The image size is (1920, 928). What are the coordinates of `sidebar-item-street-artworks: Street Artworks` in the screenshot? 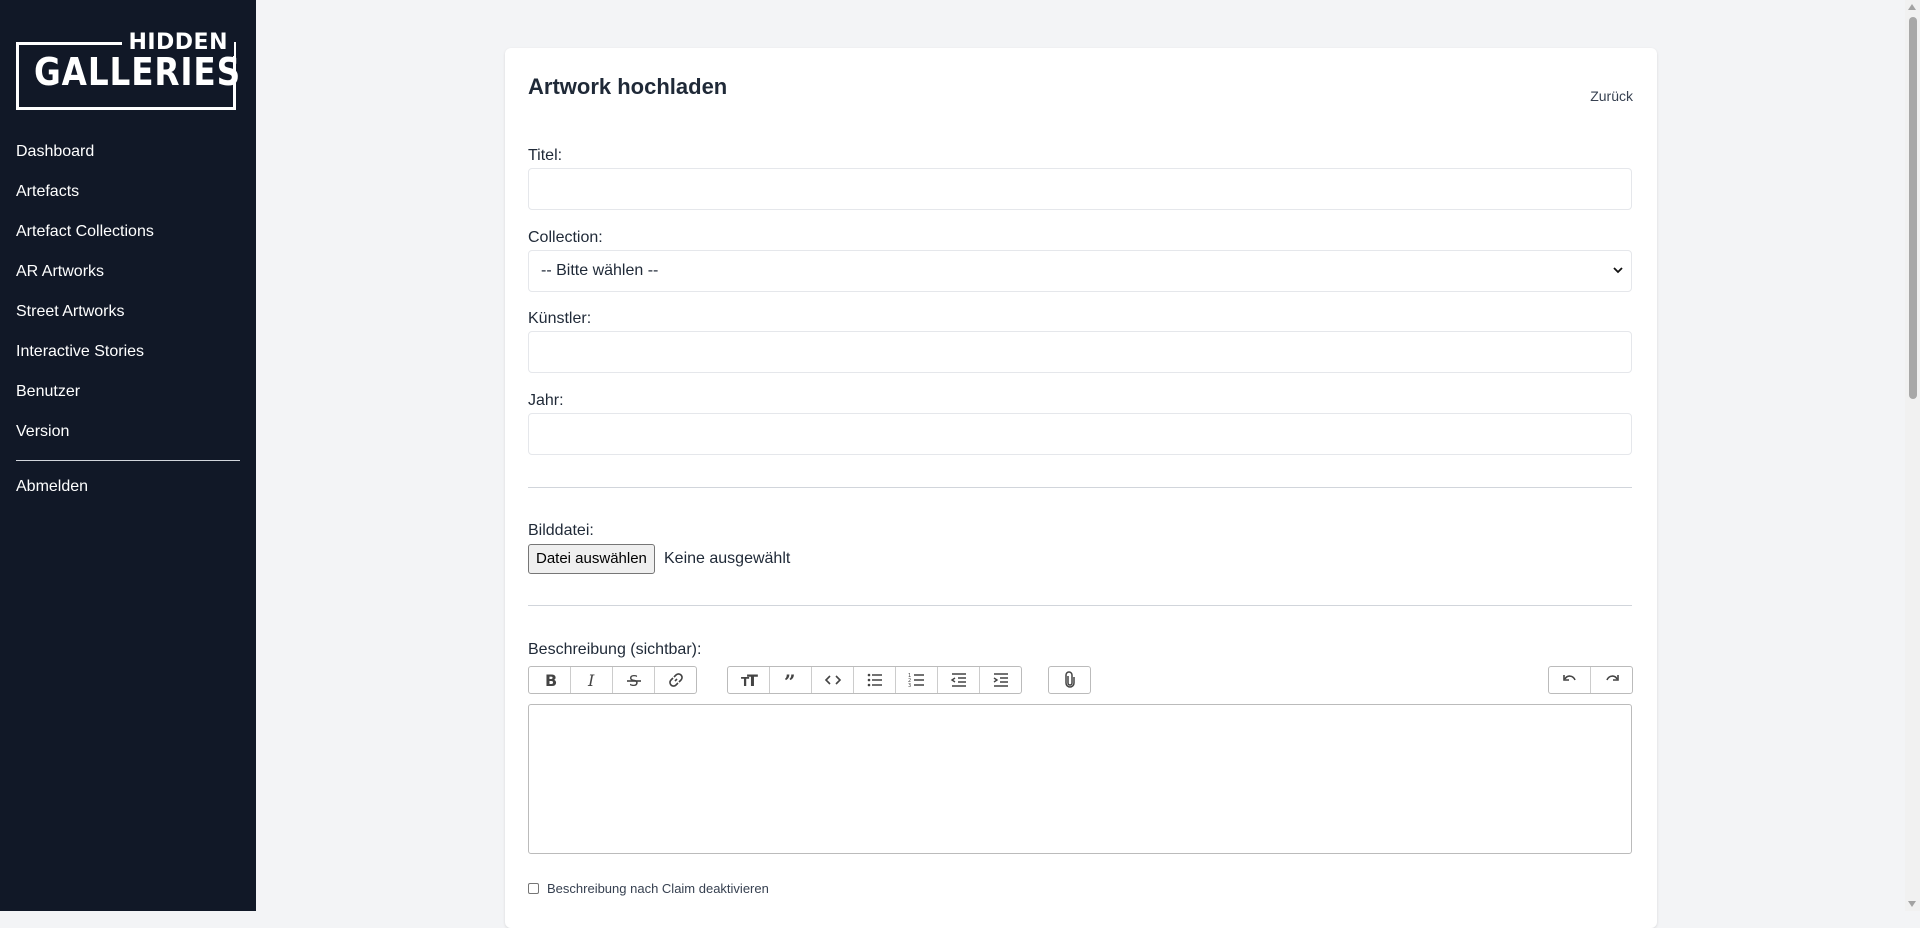 It's located at (128, 320).